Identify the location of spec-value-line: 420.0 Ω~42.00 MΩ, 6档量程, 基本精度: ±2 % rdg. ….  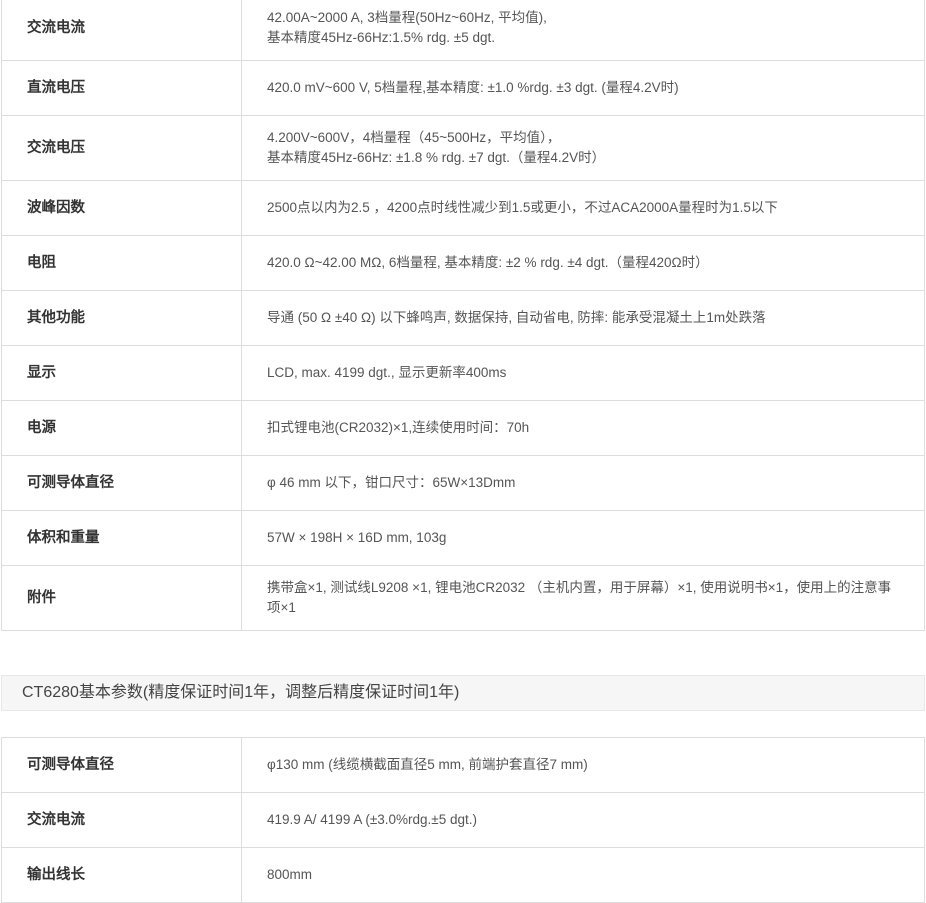
(488, 262).